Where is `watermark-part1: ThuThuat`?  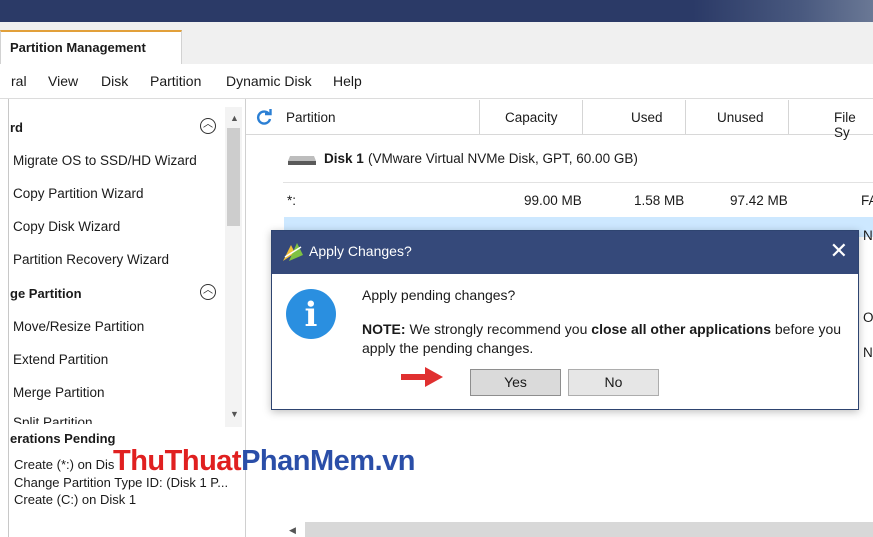
watermark-part1: ThuThuat is located at coordinates (177, 461).